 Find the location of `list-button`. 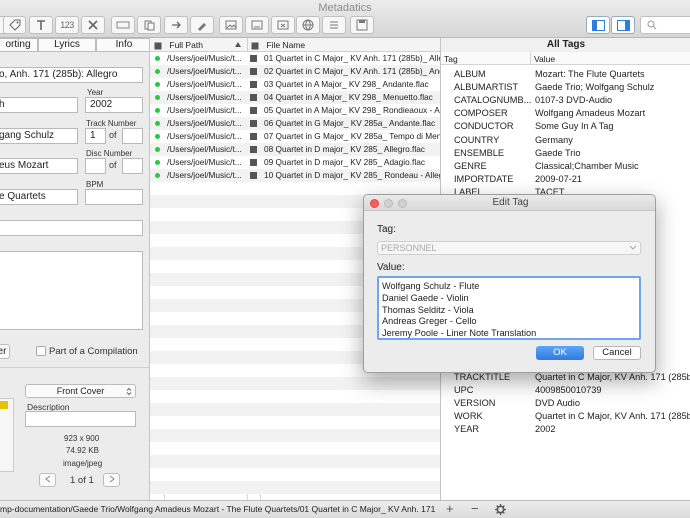

list-button is located at coordinates (334, 25).